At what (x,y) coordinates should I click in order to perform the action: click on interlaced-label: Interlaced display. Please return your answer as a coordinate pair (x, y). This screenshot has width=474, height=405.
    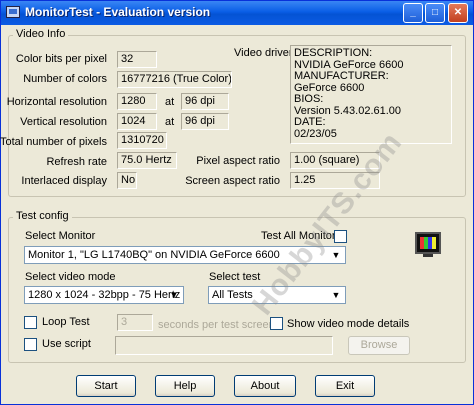
    Looking at the image, I should click on (64, 181).